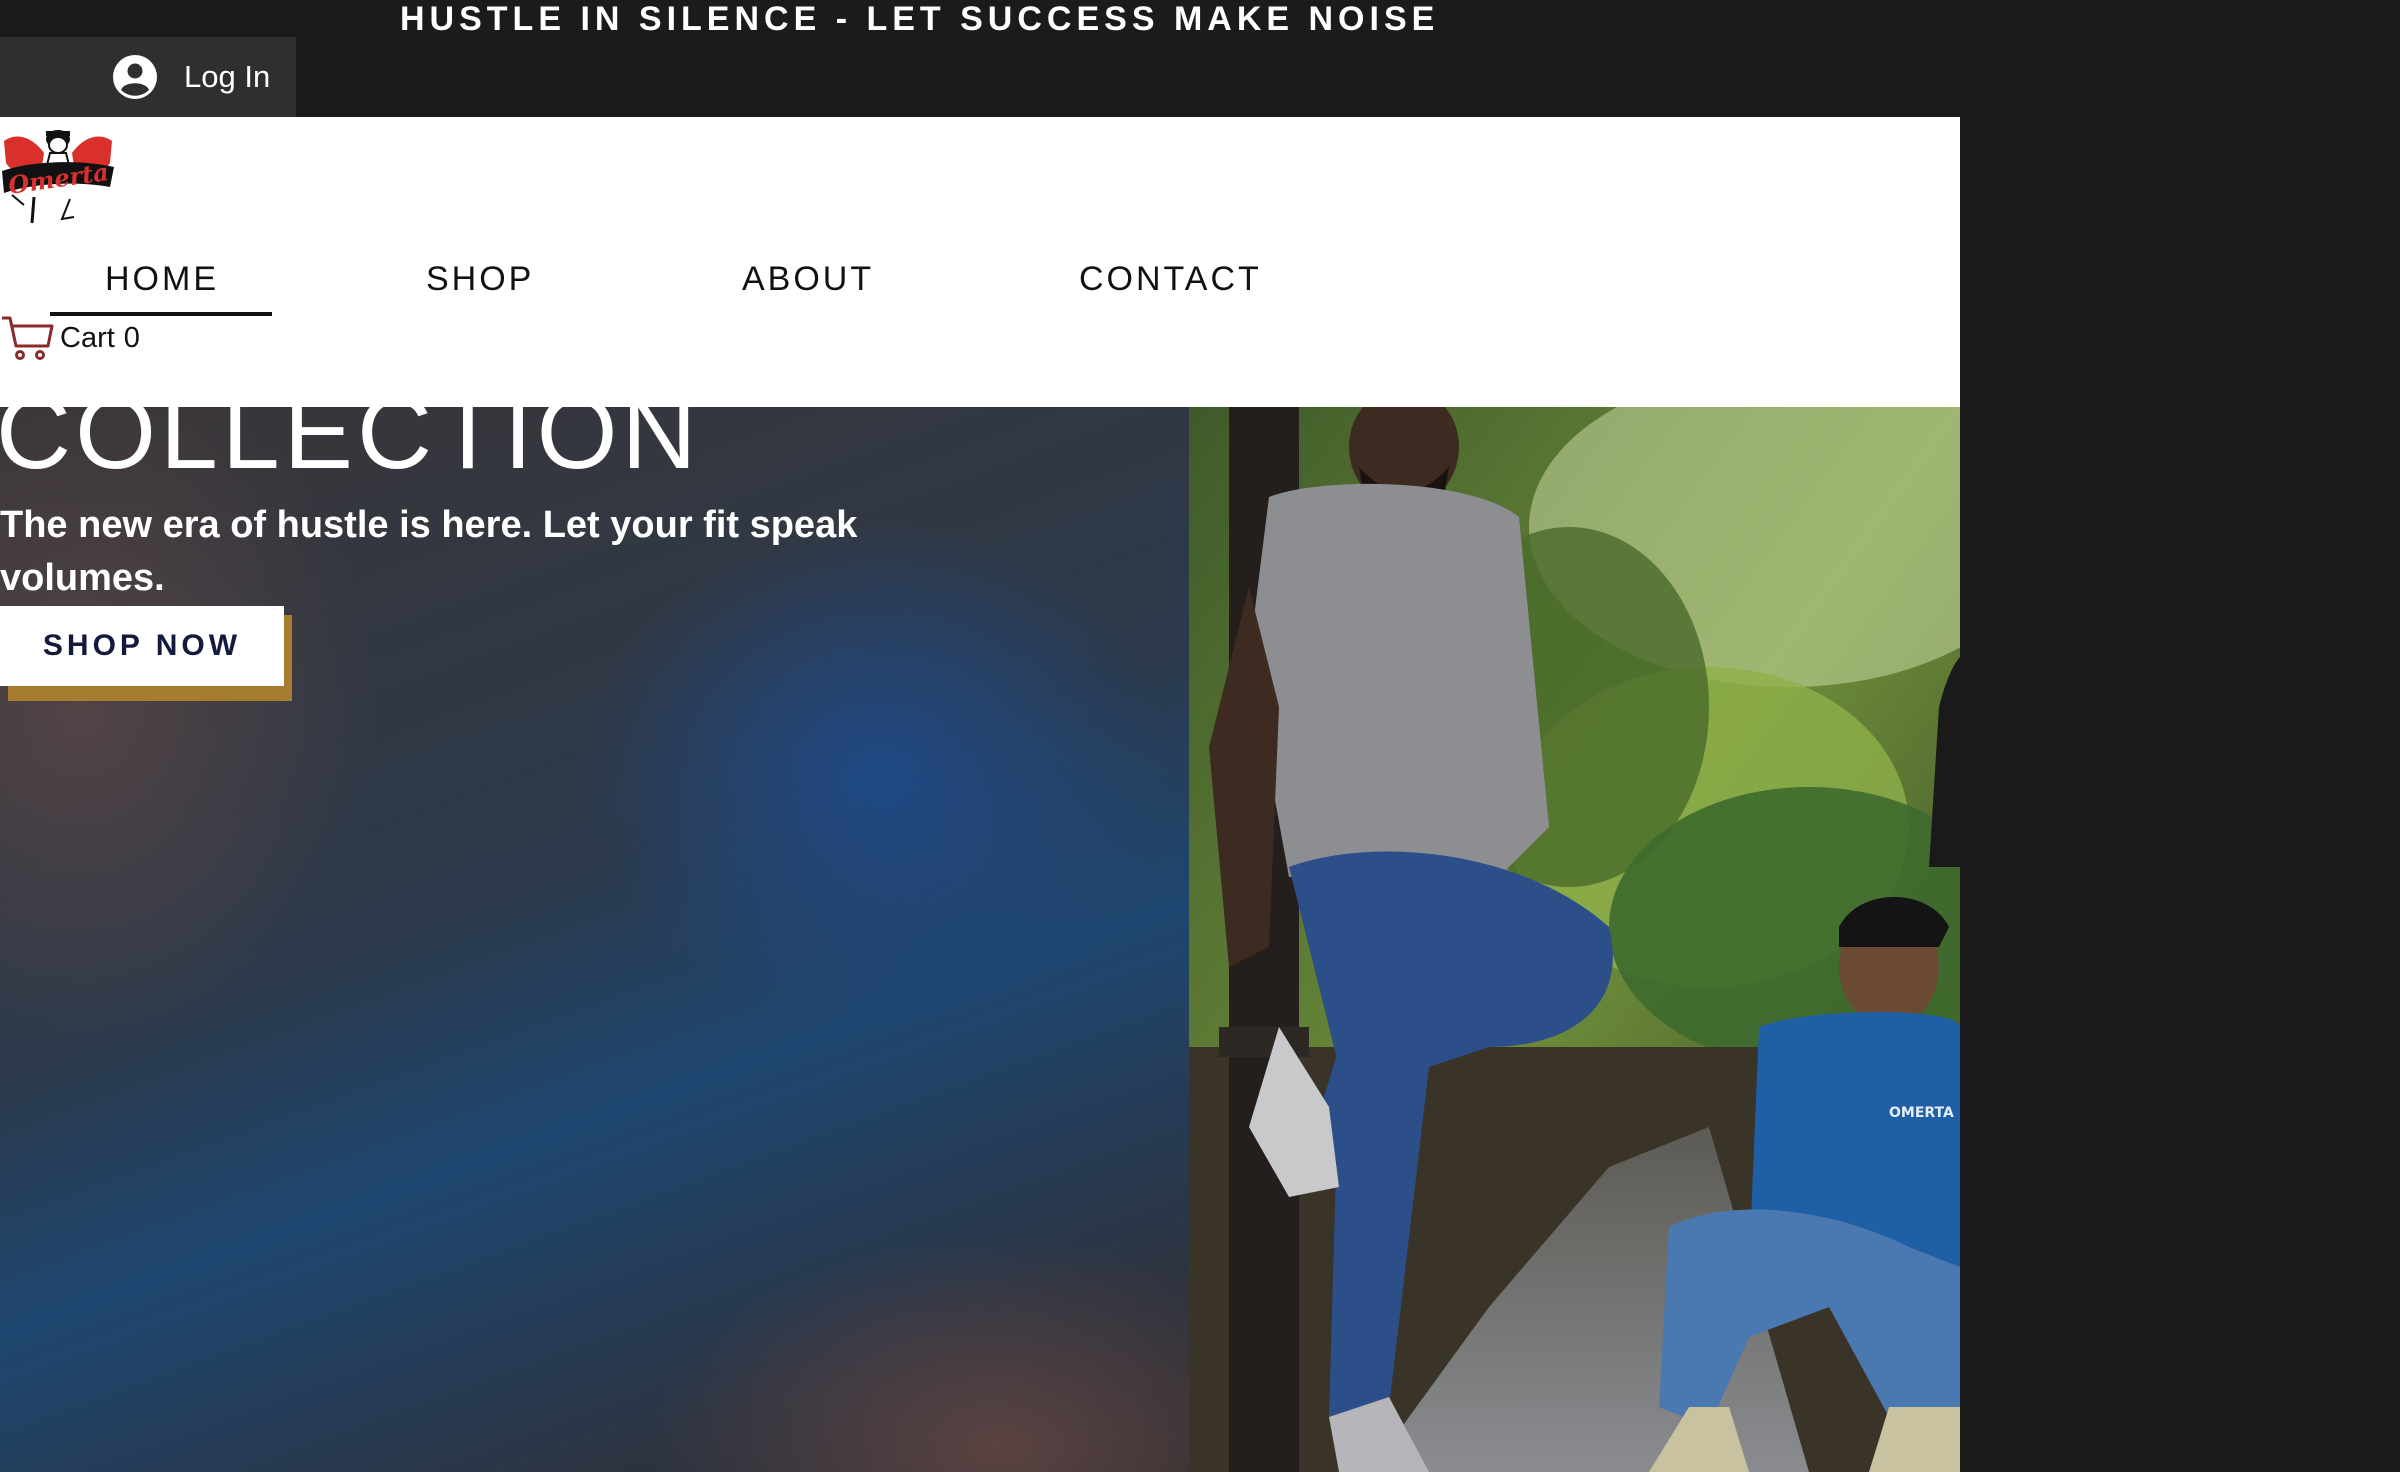  I want to click on omerta-logo: Omerta, so click(58, 173).